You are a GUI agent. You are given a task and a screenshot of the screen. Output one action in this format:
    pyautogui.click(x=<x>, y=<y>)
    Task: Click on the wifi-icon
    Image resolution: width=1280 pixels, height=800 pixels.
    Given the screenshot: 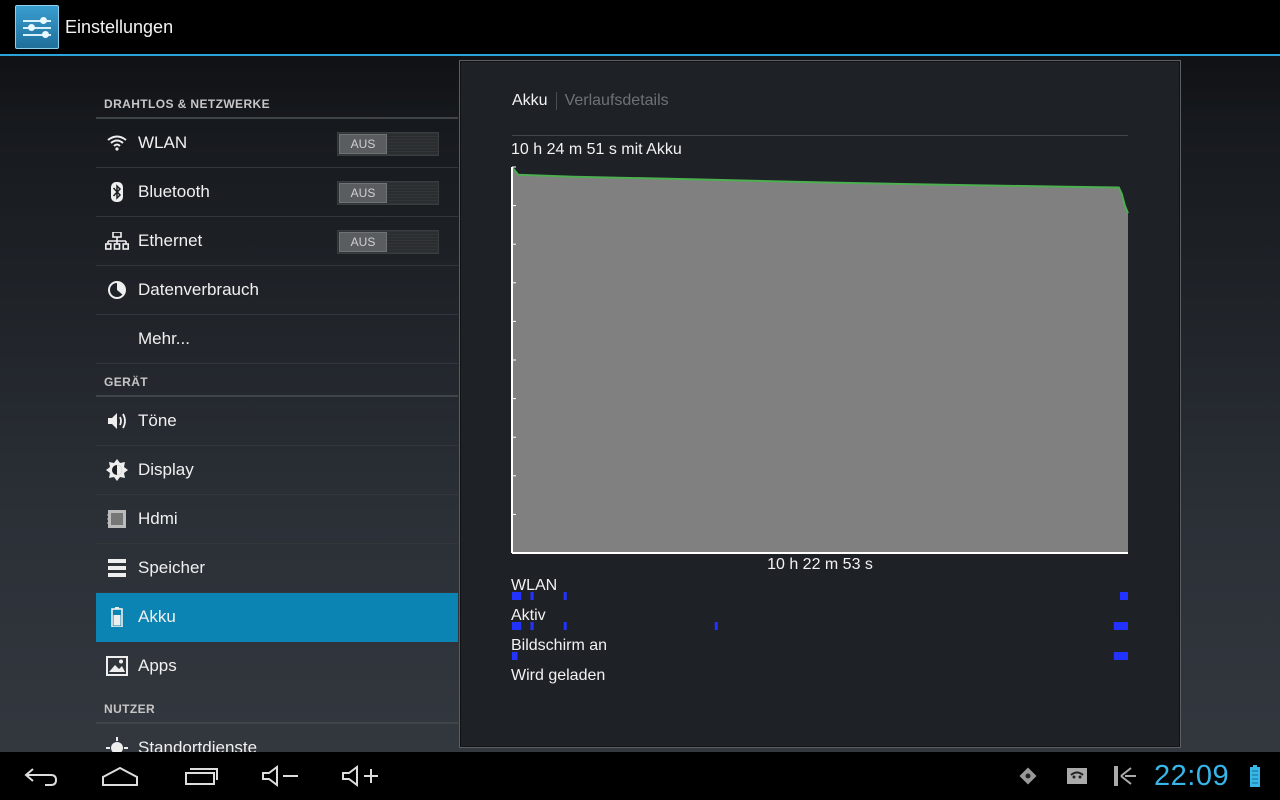 What is the action you would take?
    pyautogui.click(x=117, y=143)
    